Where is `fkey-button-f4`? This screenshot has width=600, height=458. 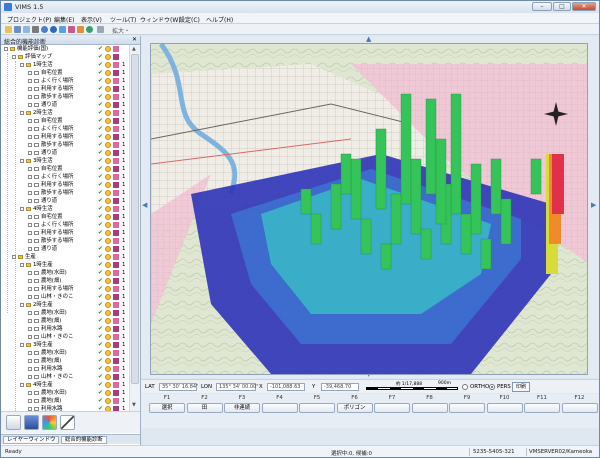
fkey-button-f4 is located at coordinates (279, 408).